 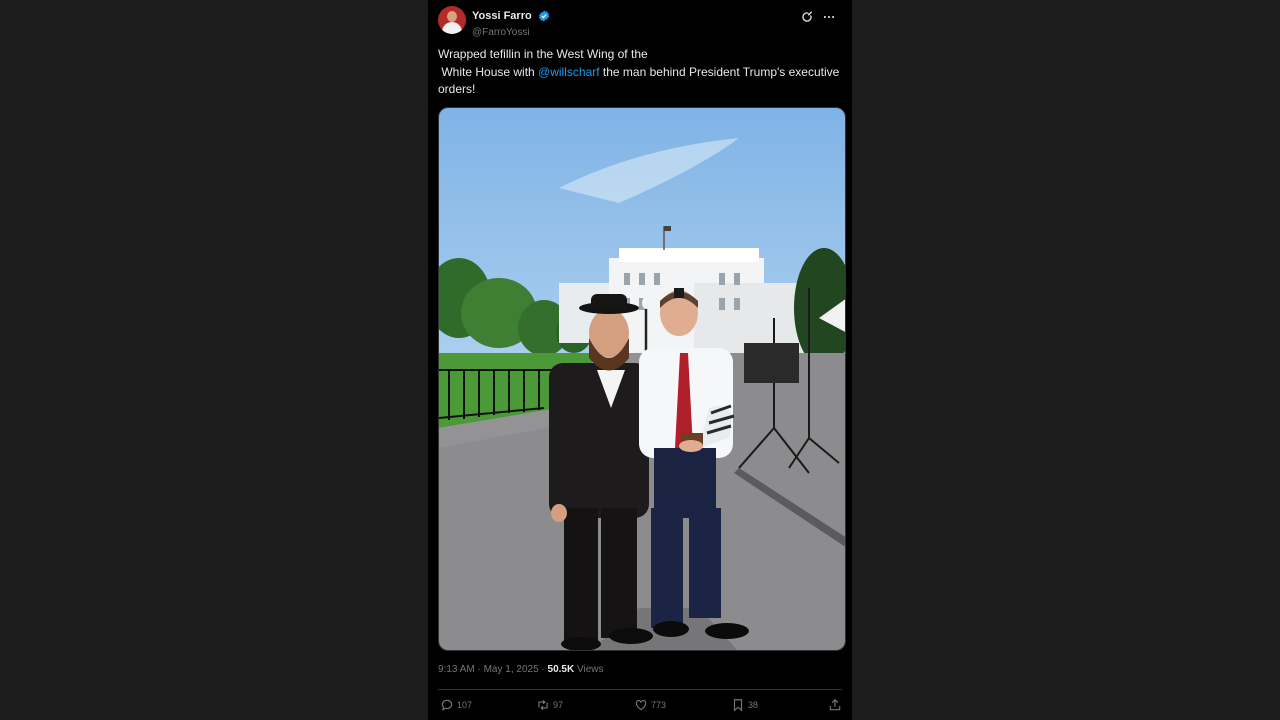 What do you see at coordinates (511, 669) in the screenshot?
I see `tweet-date: May 1, 2025` at bounding box center [511, 669].